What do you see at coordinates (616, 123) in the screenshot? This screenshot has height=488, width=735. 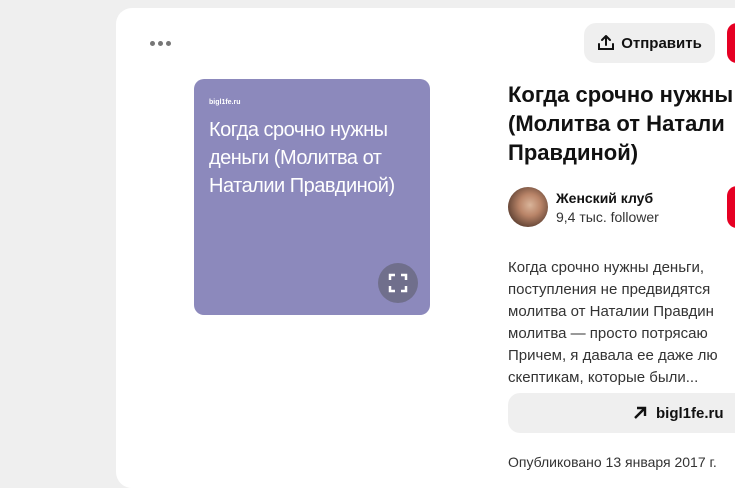 I see `pin-title-line: (Молитва от Натали` at bounding box center [616, 123].